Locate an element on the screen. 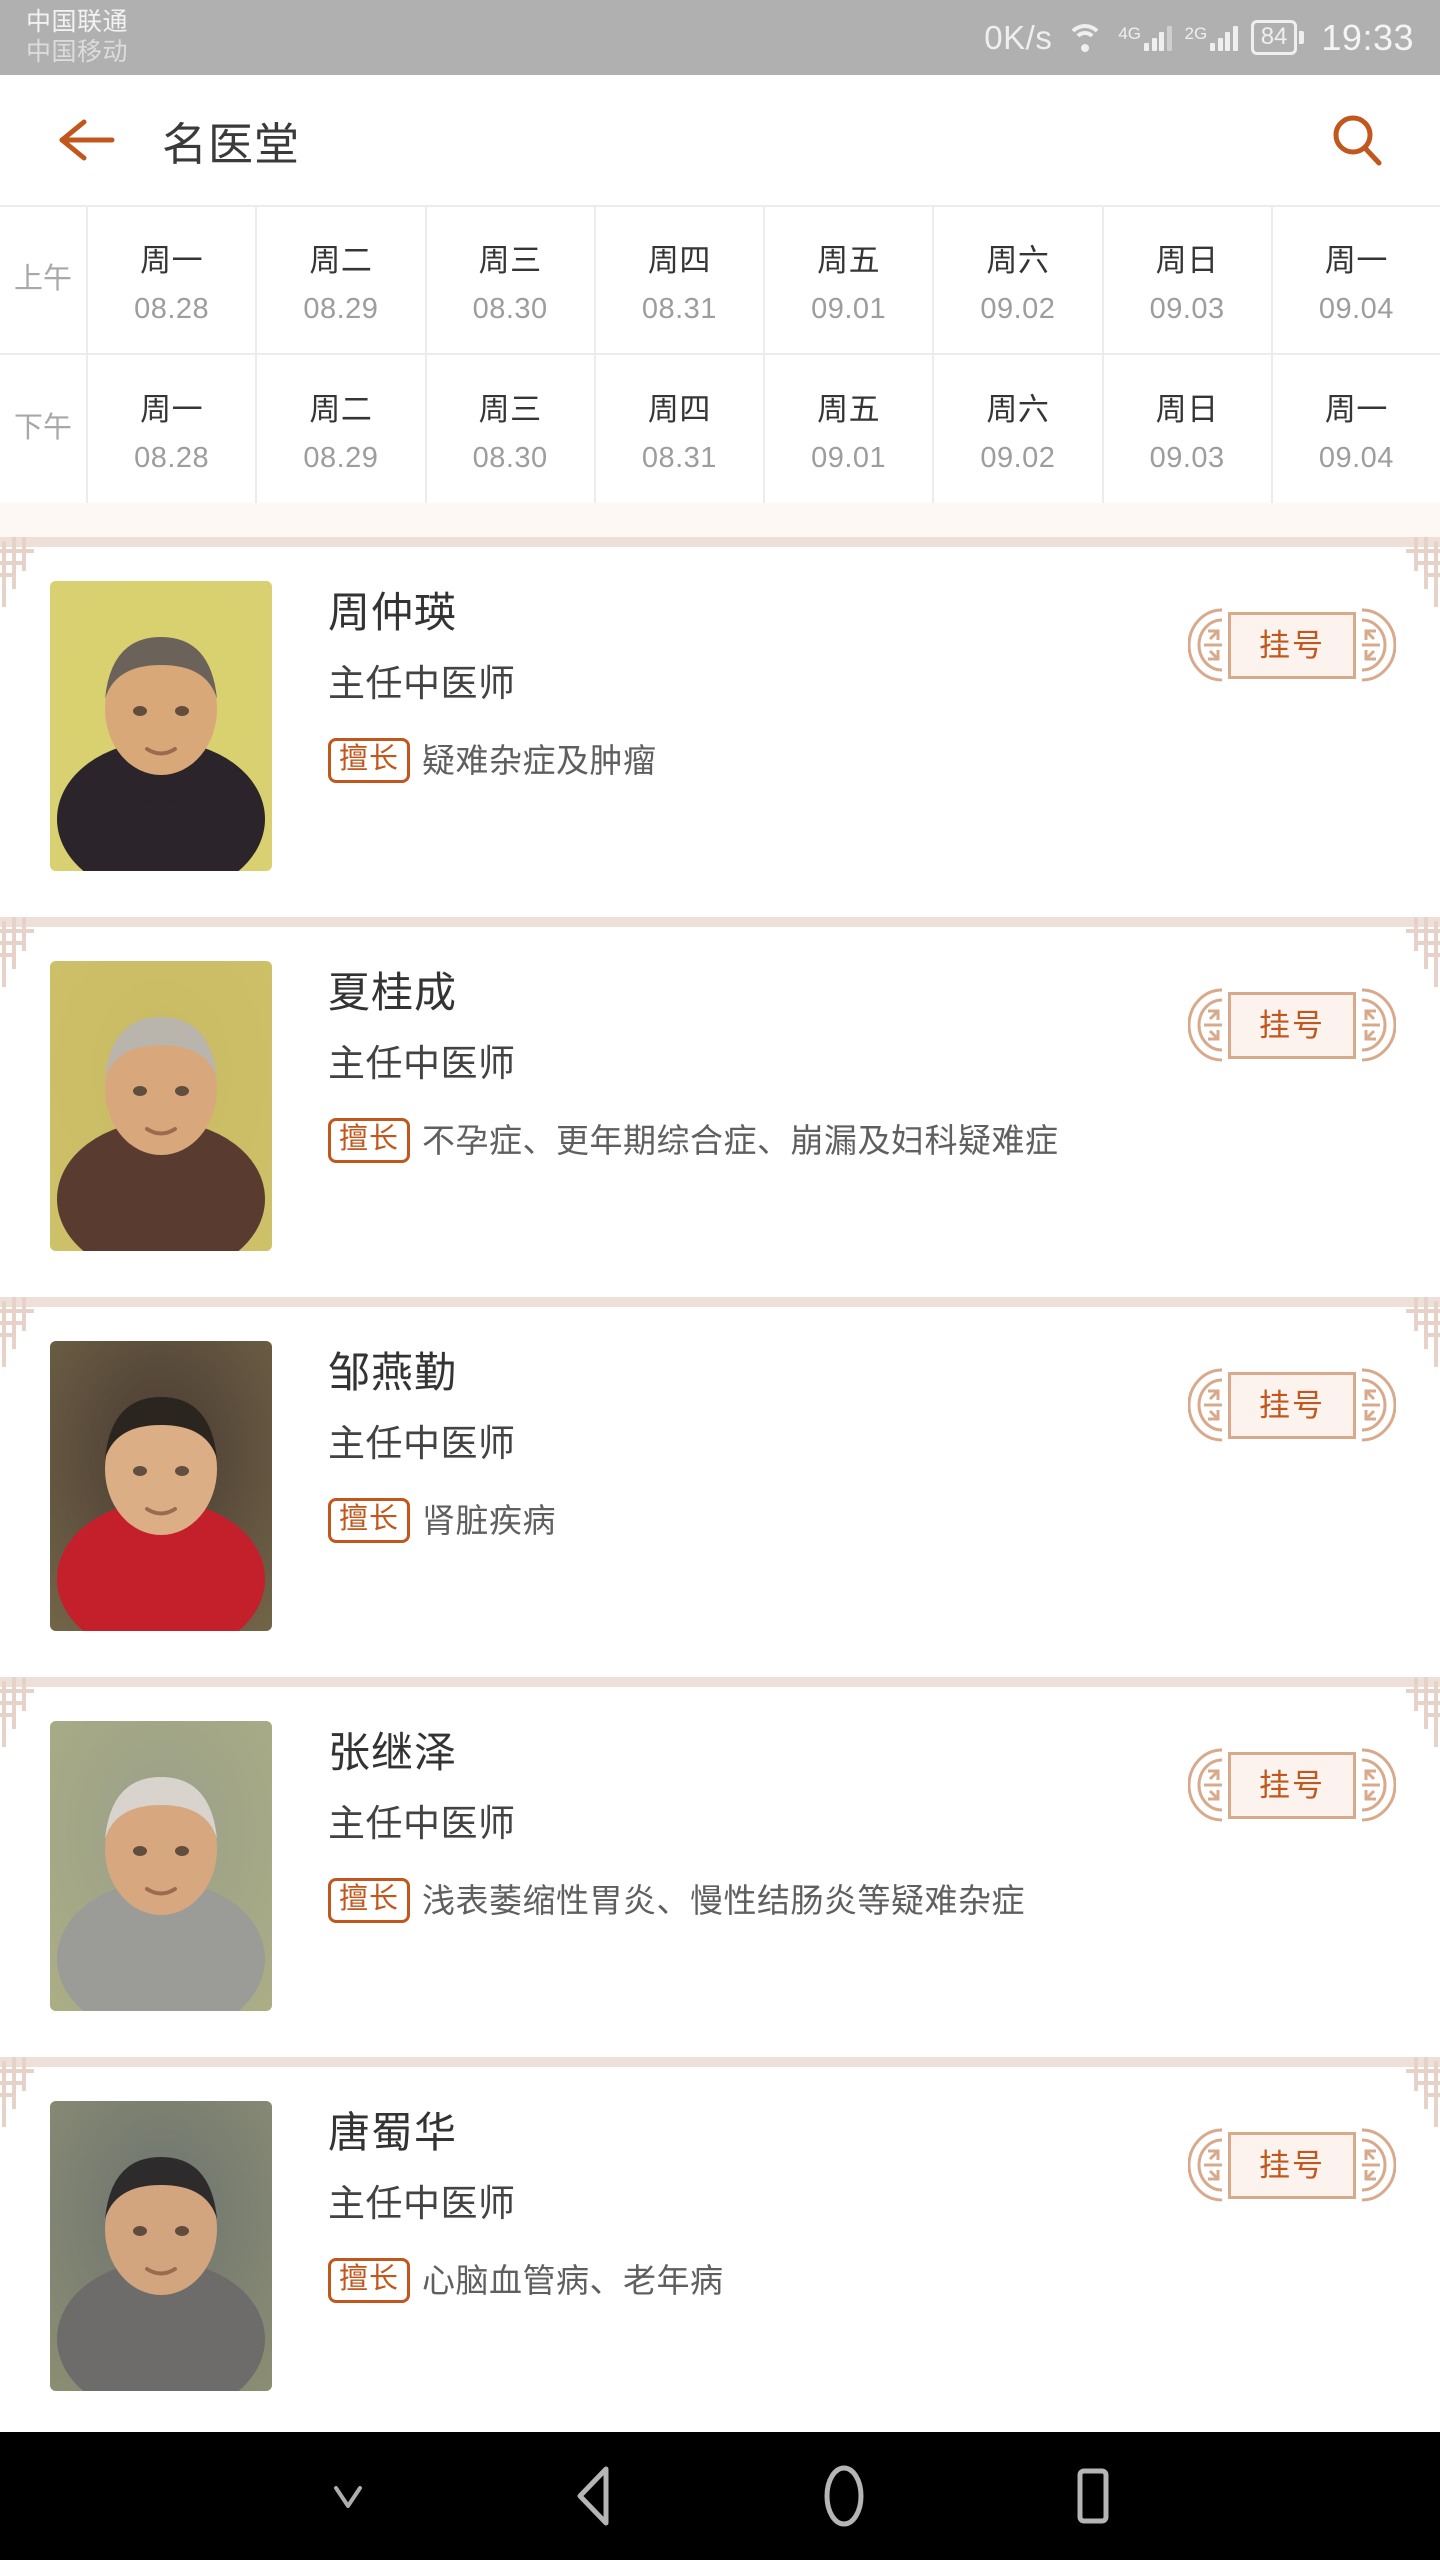 The image size is (1440, 2560). day-cell-am-6: 周日 09.03 is located at coordinates (1188, 280).